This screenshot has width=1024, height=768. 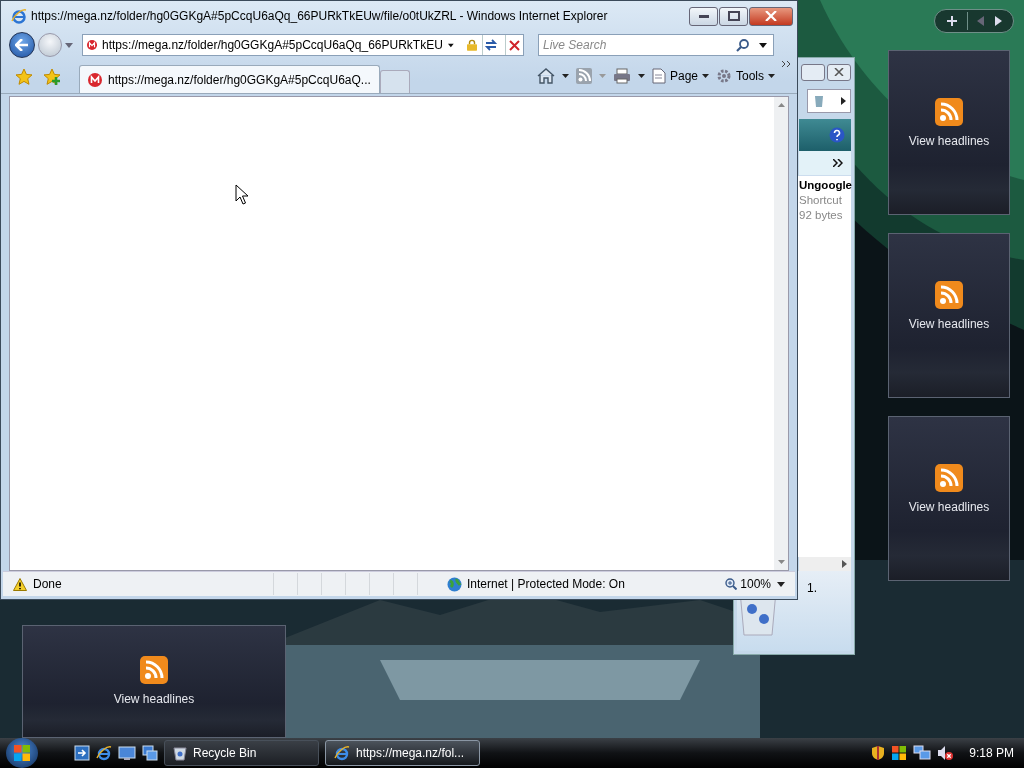 What do you see at coordinates (241, 753) in the screenshot?
I see `taskbar-button: Recycle Bin` at bounding box center [241, 753].